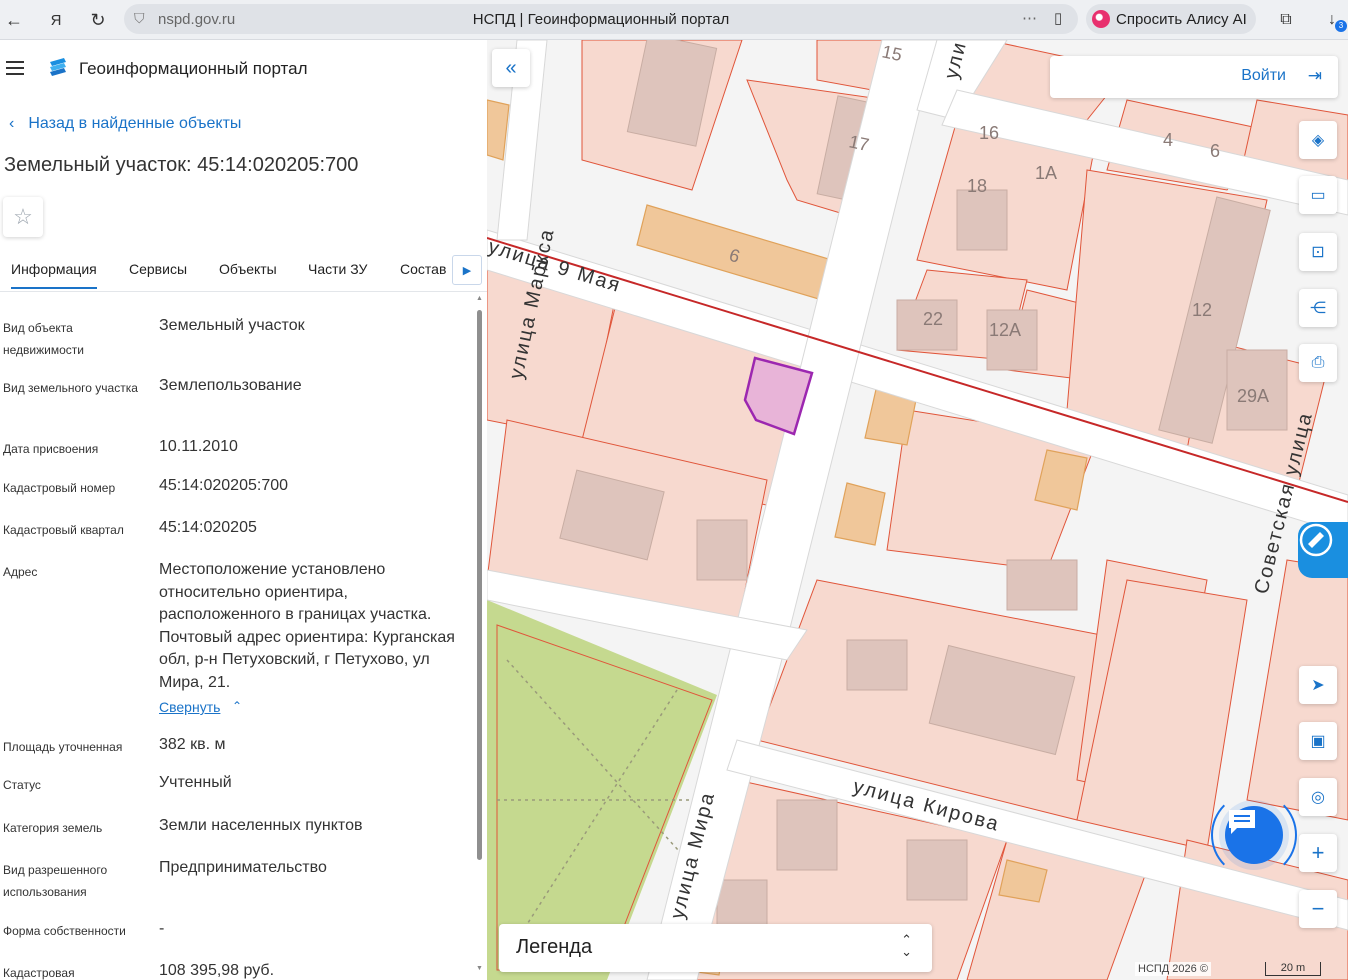 This screenshot has height=980, width=1348. Describe the element at coordinates (158, 269) in the screenshot. I see `tab-services: Сервисы` at that location.